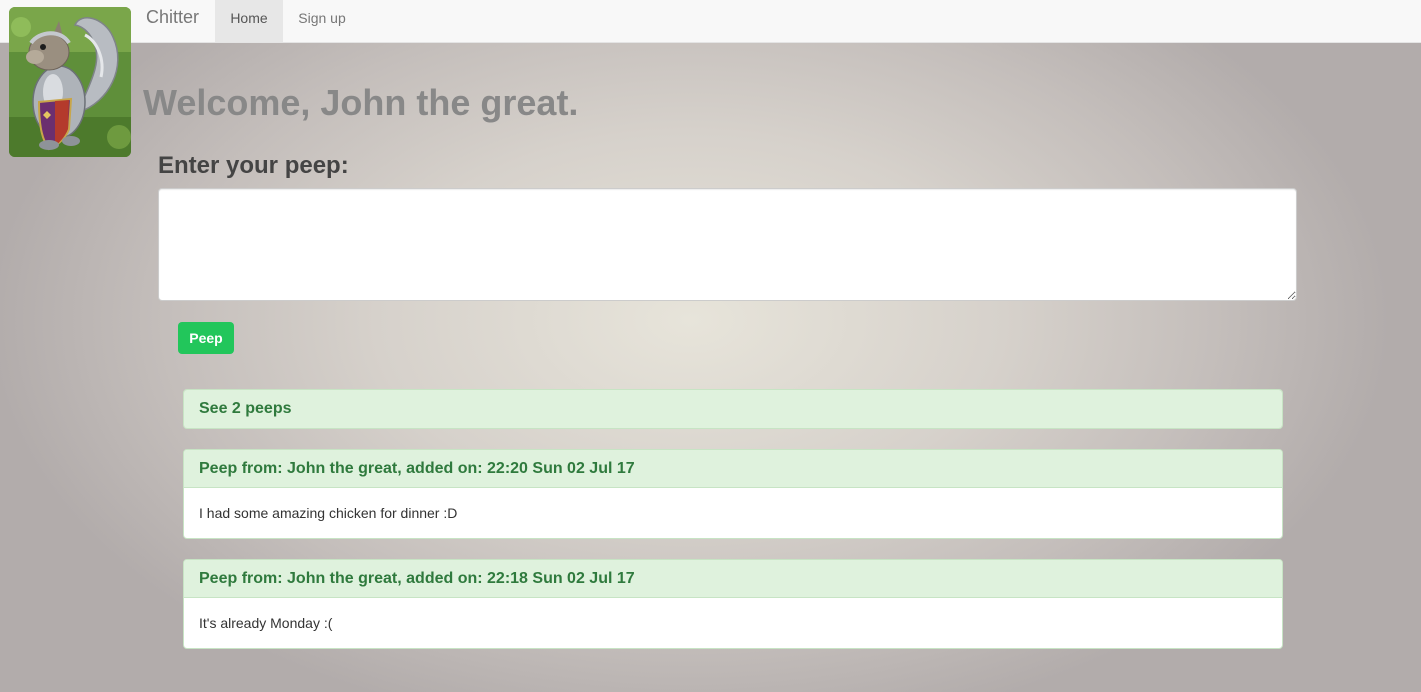 The width and height of the screenshot is (1421, 692). What do you see at coordinates (249, 21) in the screenshot?
I see `nav-home-link: Home` at bounding box center [249, 21].